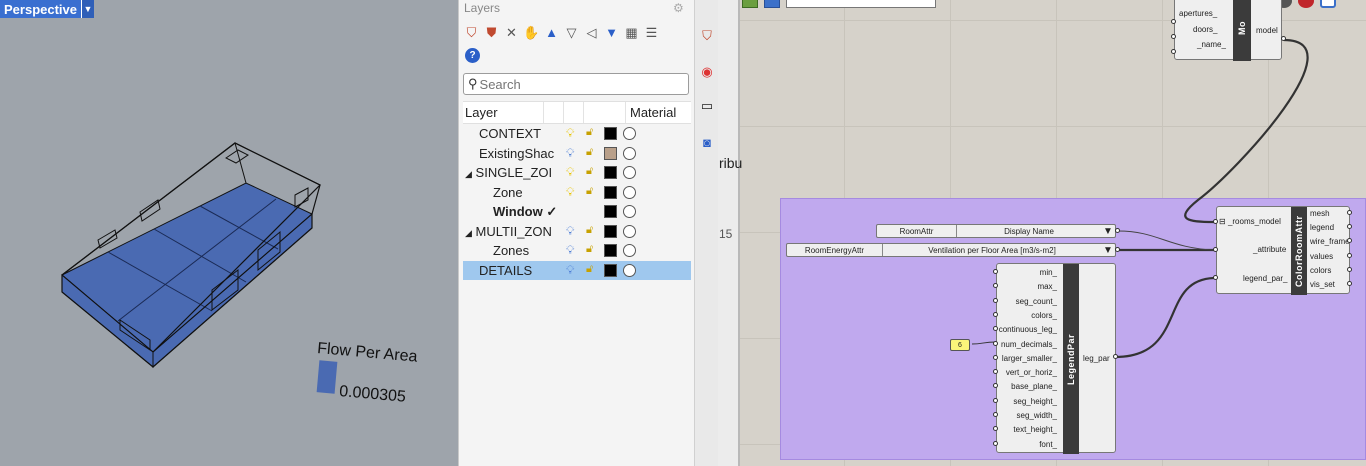 The image size is (1366, 466). I want to click on port-seg-width: seg_width_, so click(1037, 415).